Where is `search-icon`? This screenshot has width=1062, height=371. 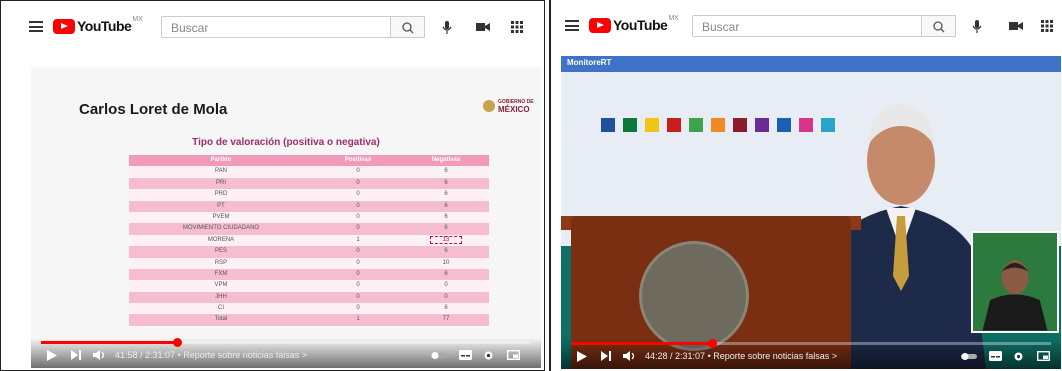 search-icon is located at coordinates (939, 27).